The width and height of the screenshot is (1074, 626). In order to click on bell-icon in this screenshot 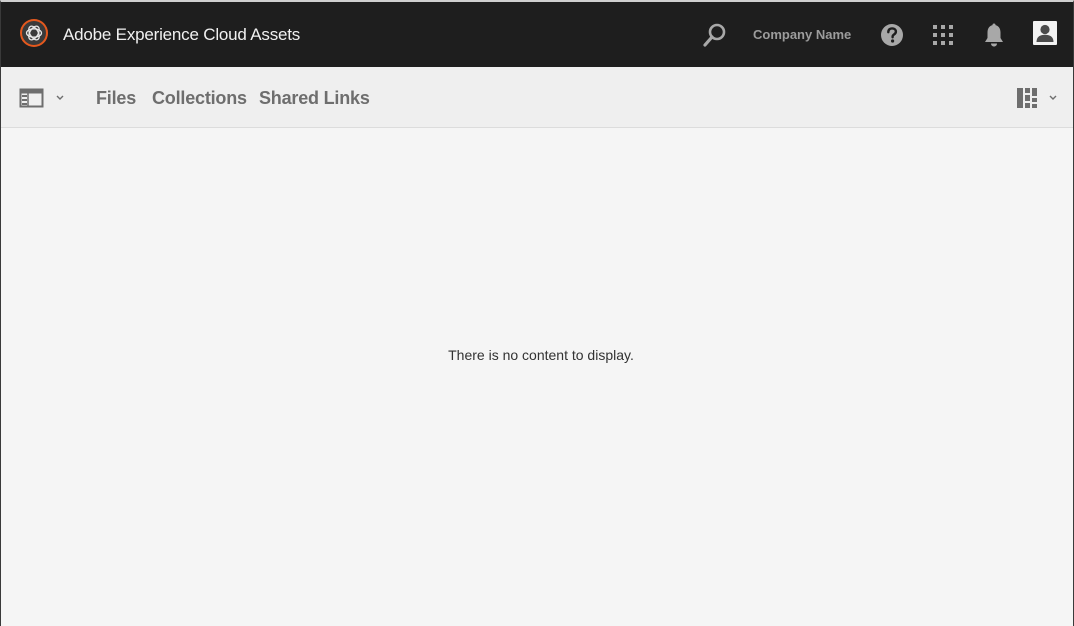, I will do `click(994, 35)`.